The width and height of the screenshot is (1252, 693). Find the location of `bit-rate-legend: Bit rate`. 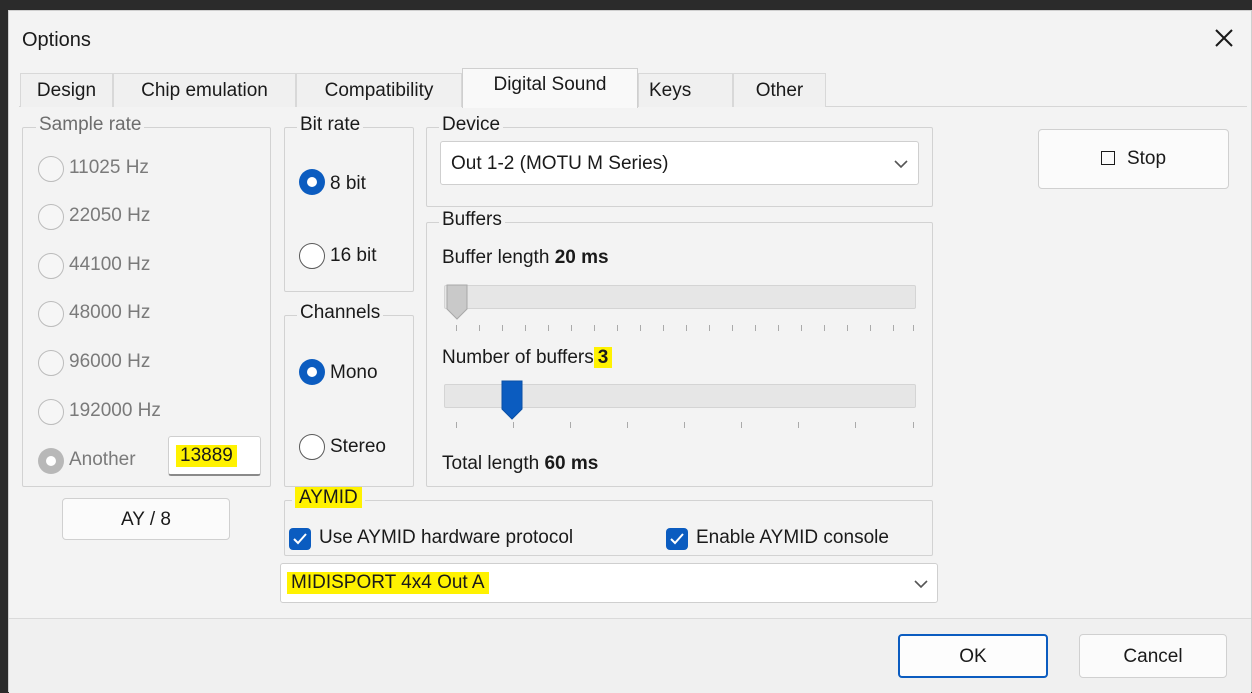

bit-rate-legend: Bit rate is located at coordinates (330, 125).